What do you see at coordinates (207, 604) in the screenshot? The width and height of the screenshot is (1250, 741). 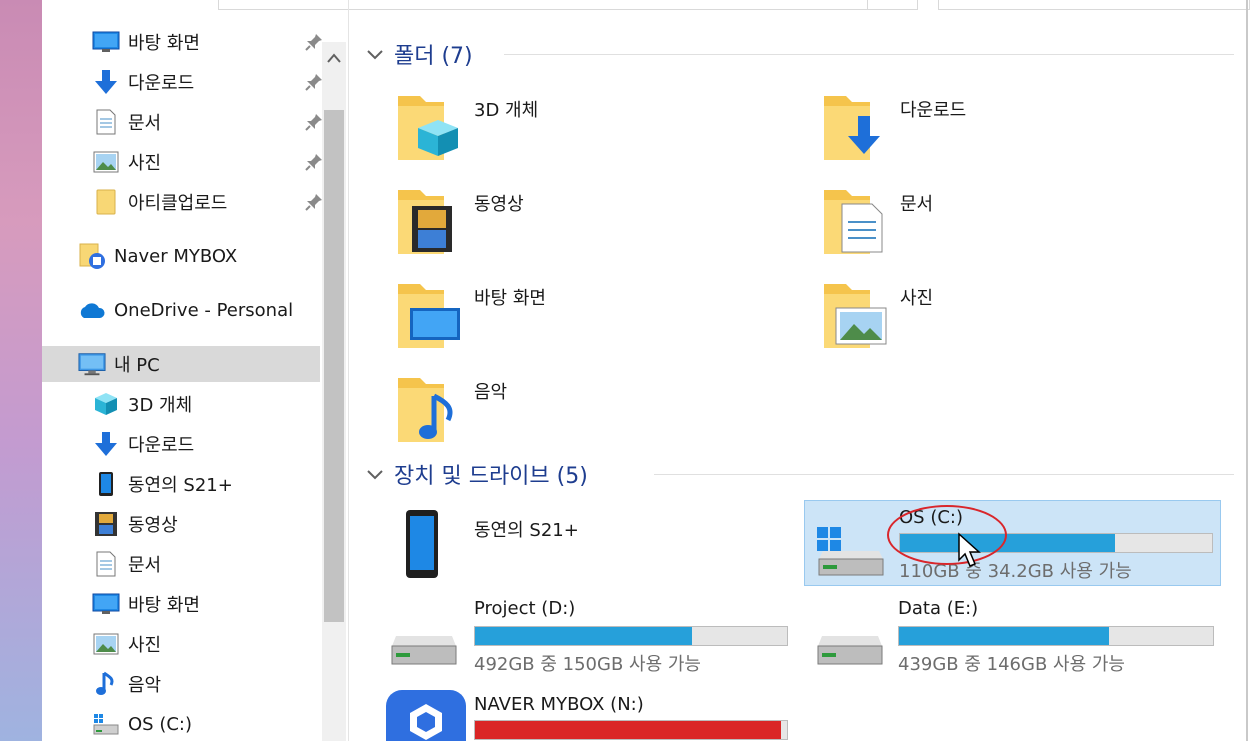 I see `nav-item-desktop-pc: 바탕 화면` at bounding box center [207, 604].